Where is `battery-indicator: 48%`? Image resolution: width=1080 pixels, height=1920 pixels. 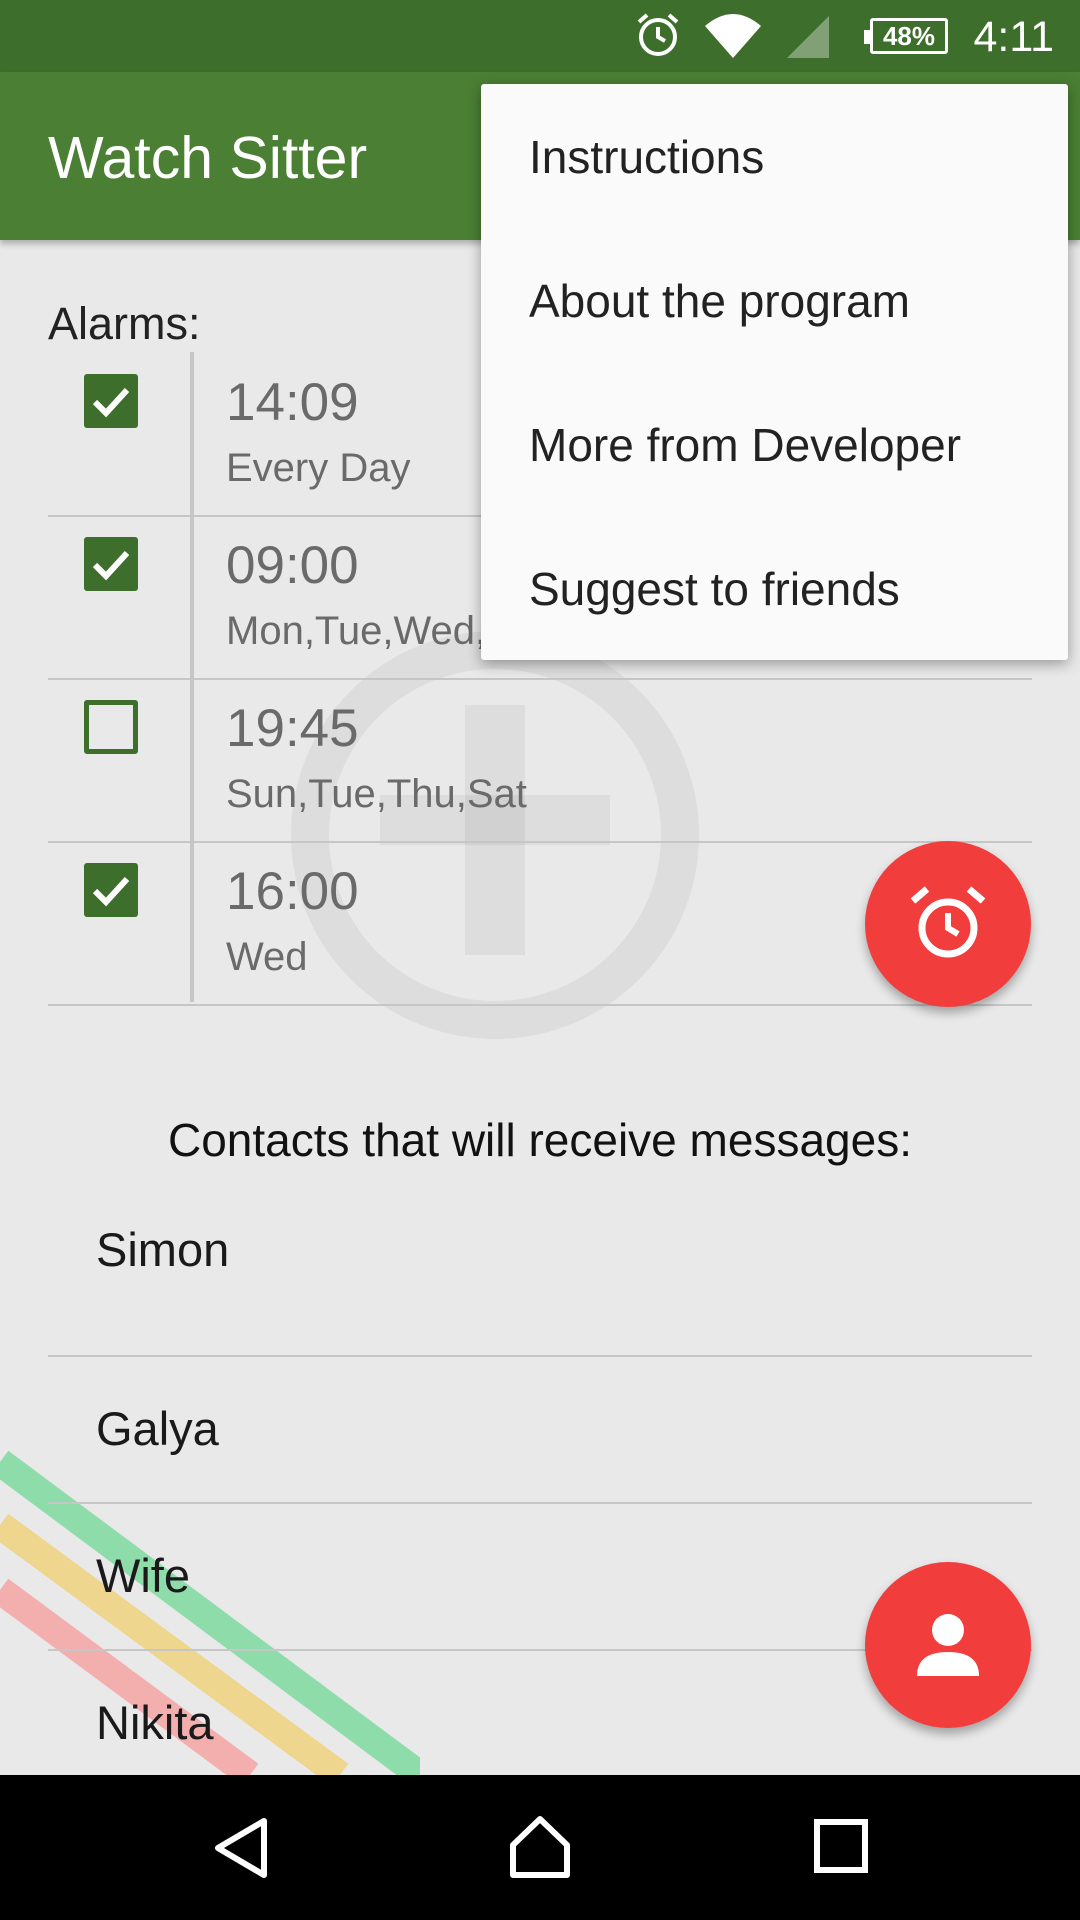
battery-indicator: 48% is located at coordinates (906, 36).